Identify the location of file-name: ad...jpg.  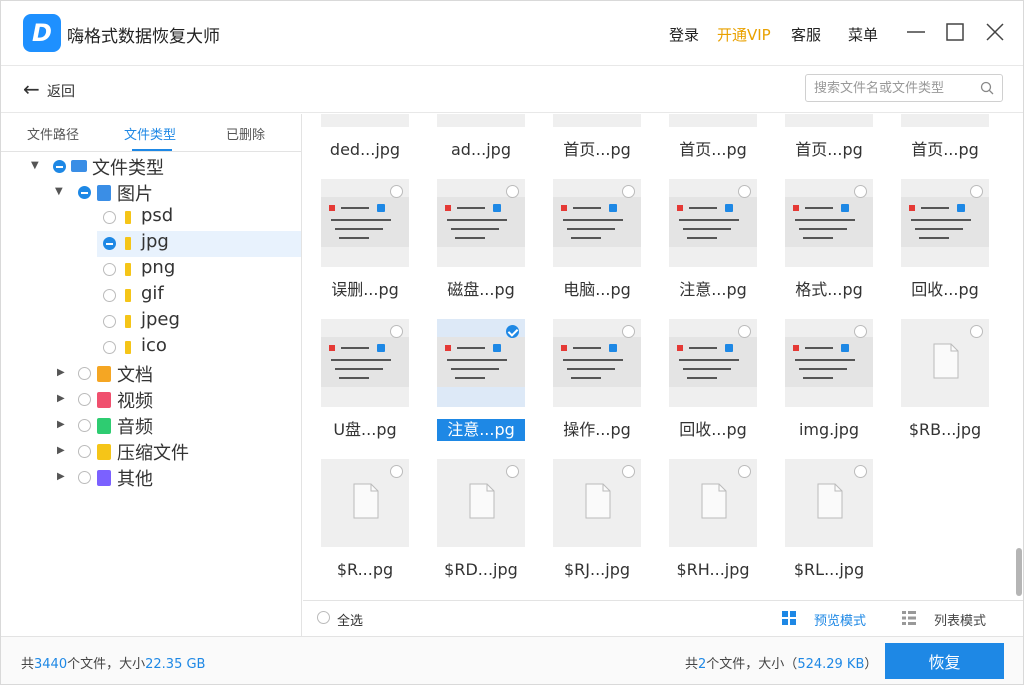
(481, 150).